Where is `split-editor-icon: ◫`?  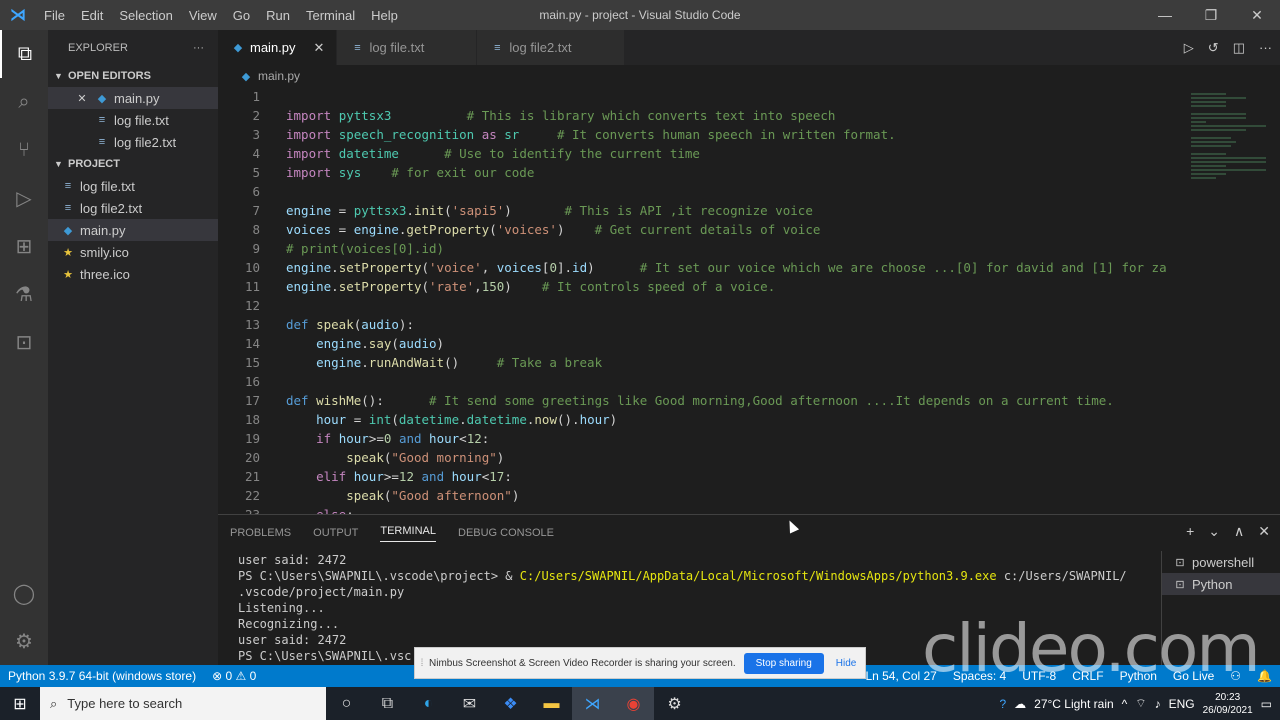
split-editor-icon: ◫ is located at coordinates (1239, 48).